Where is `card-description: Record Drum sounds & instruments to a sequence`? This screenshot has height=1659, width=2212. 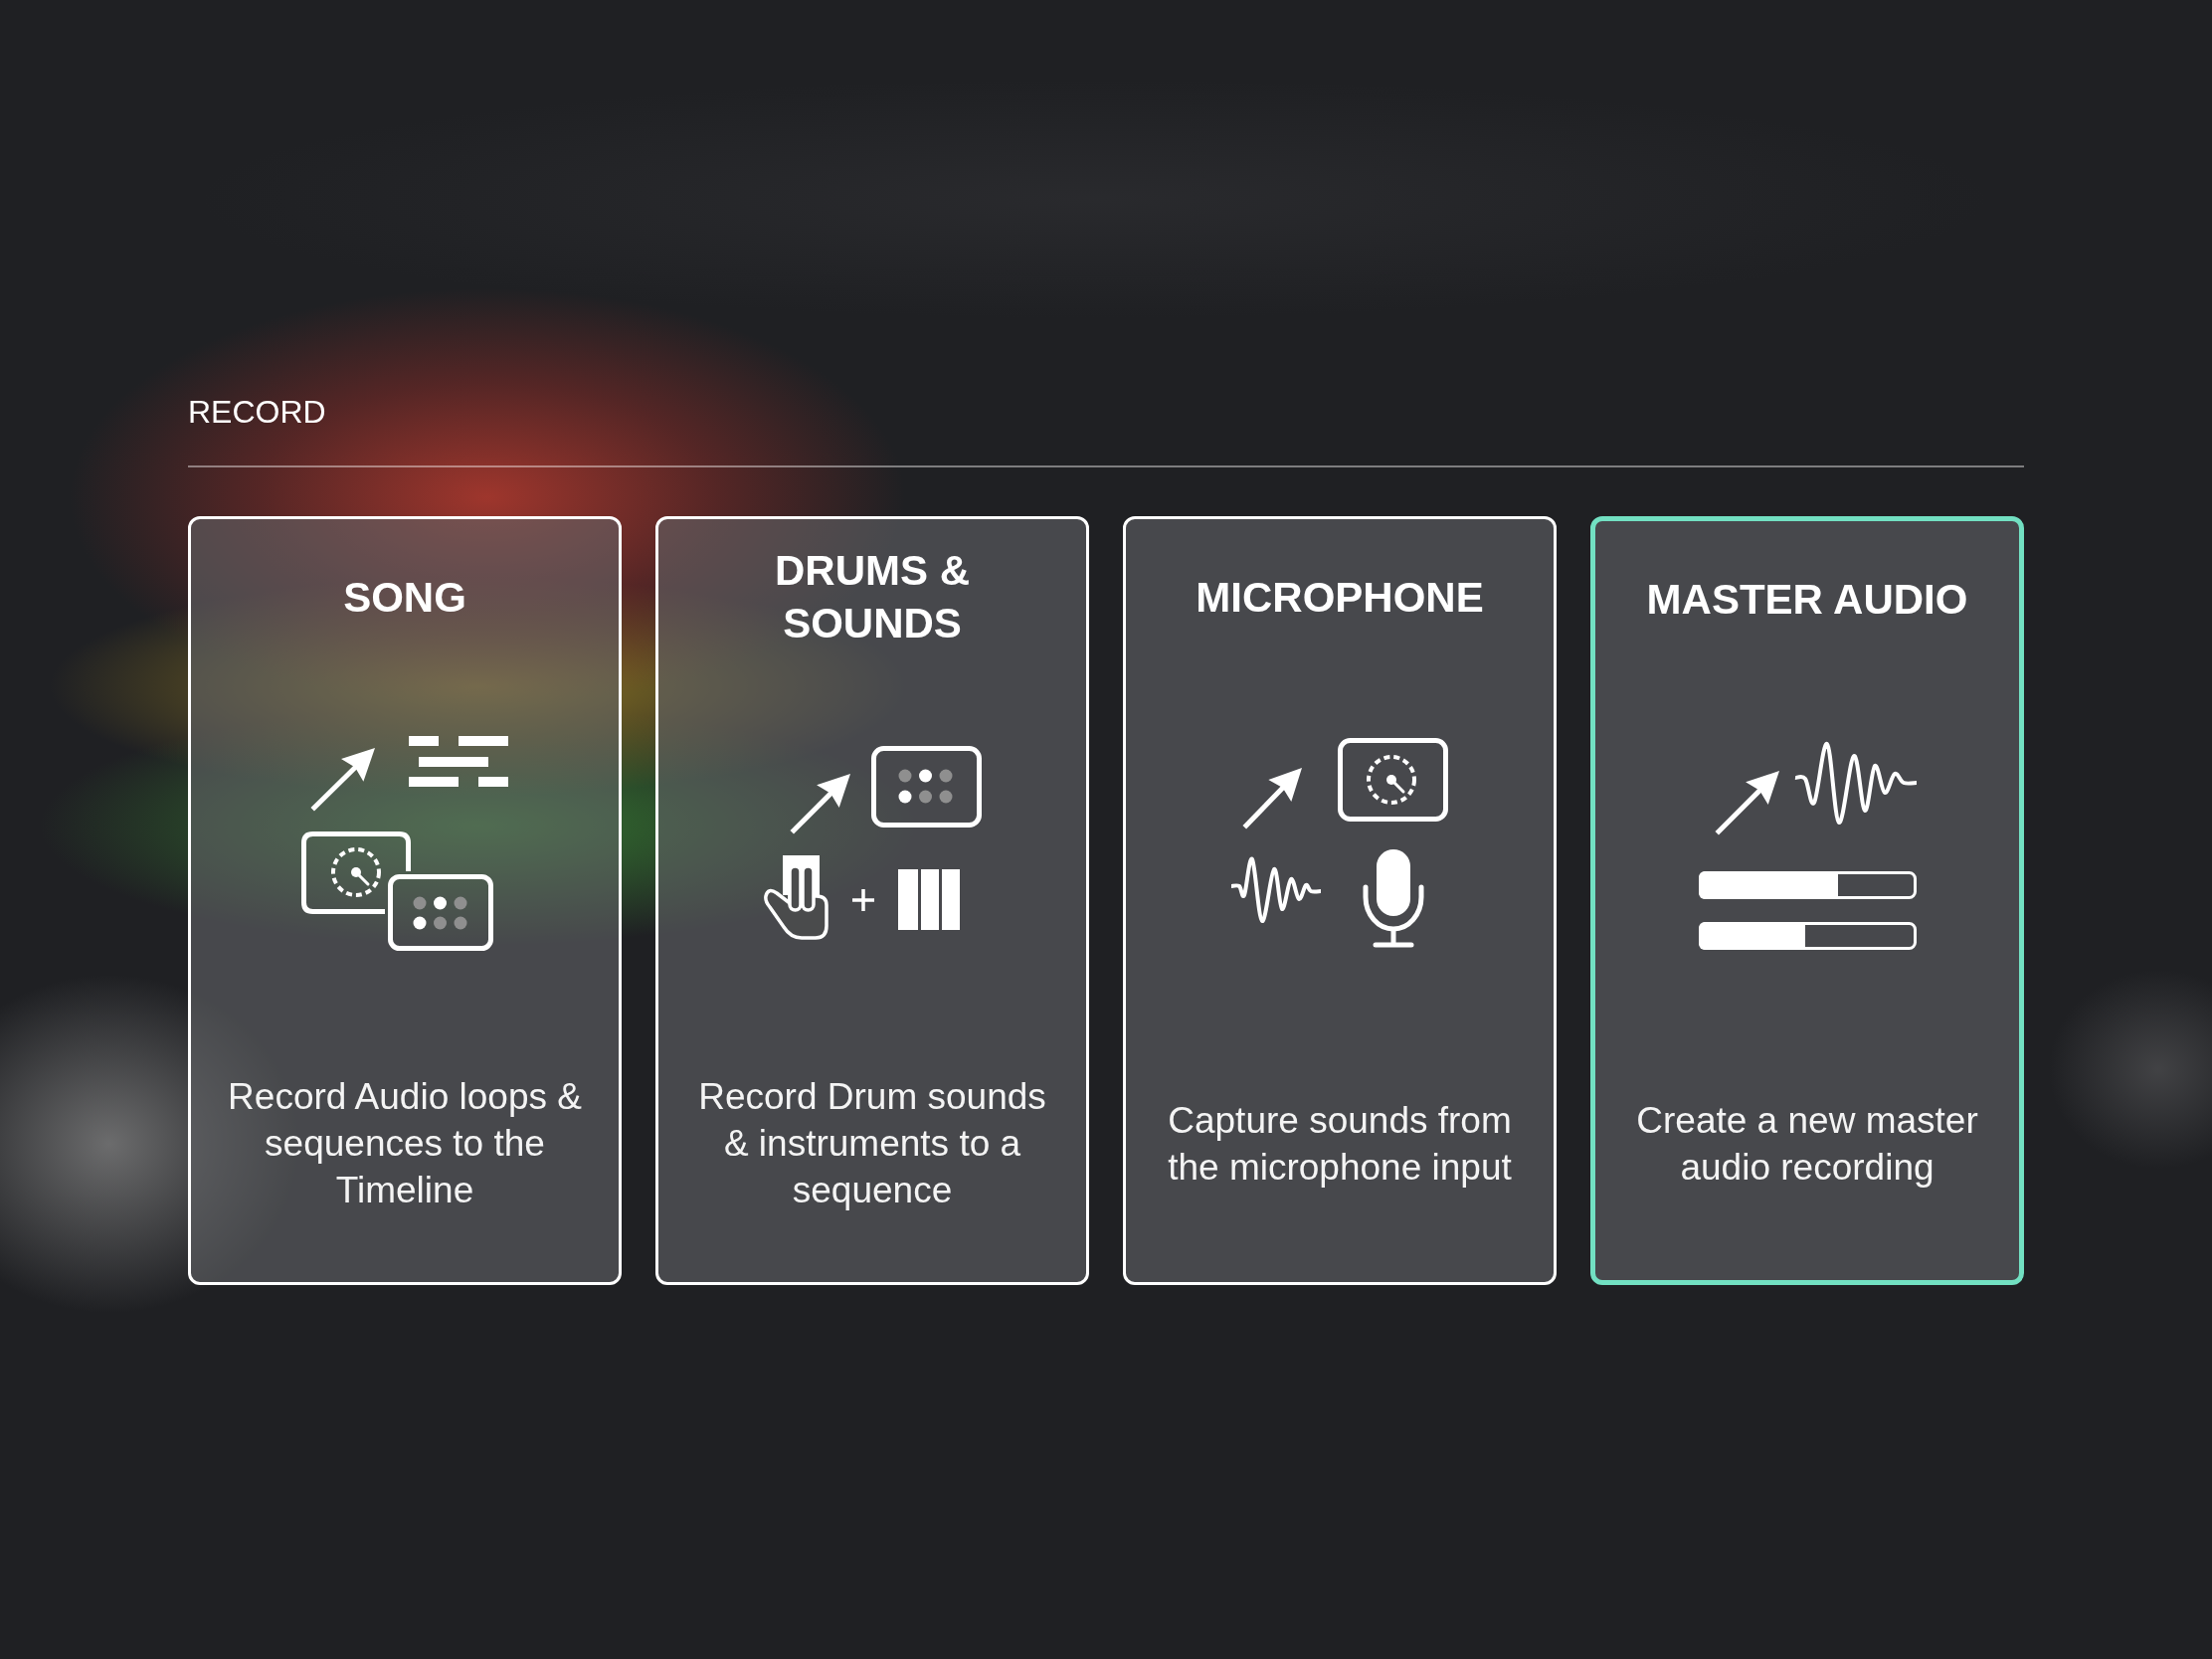 card-description: Record Drum sounds & instruments to a sequence is located at coordinates (872, 1143).